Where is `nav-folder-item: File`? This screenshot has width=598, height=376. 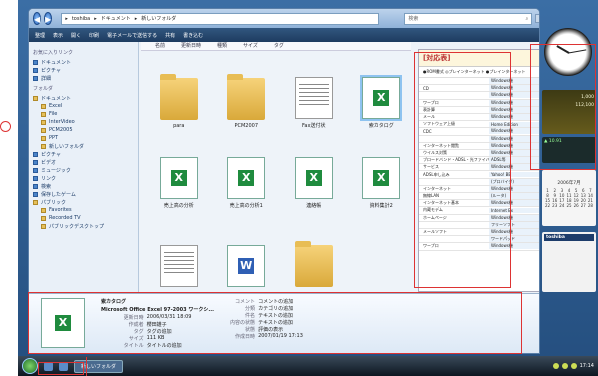
nav-folder-item: File is located at coordinates (83, 114).